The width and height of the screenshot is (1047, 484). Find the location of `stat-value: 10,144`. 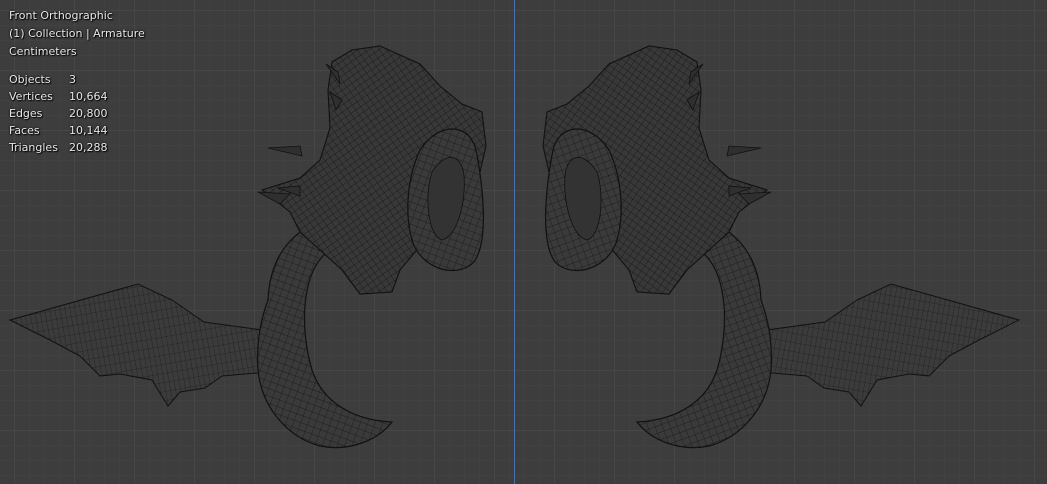

stat-value: 10,144 is located at coordinates (88, 130).